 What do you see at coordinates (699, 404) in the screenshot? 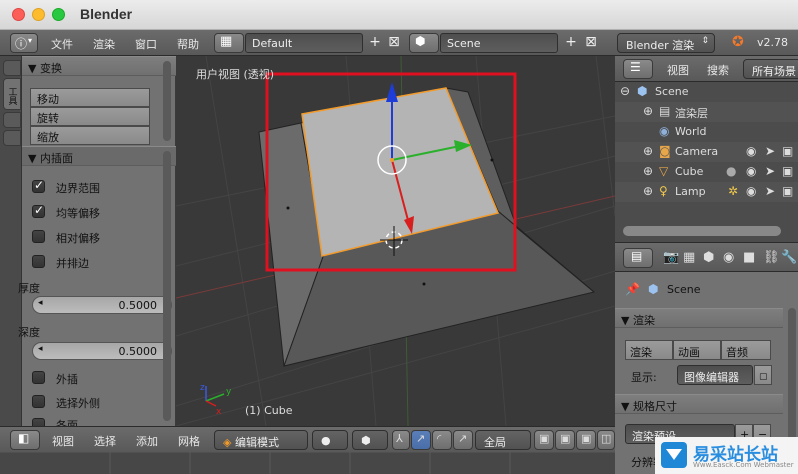
I see `dimensions-panel-header: ▼ 规格尺寸` at bounding box center [699, 404].